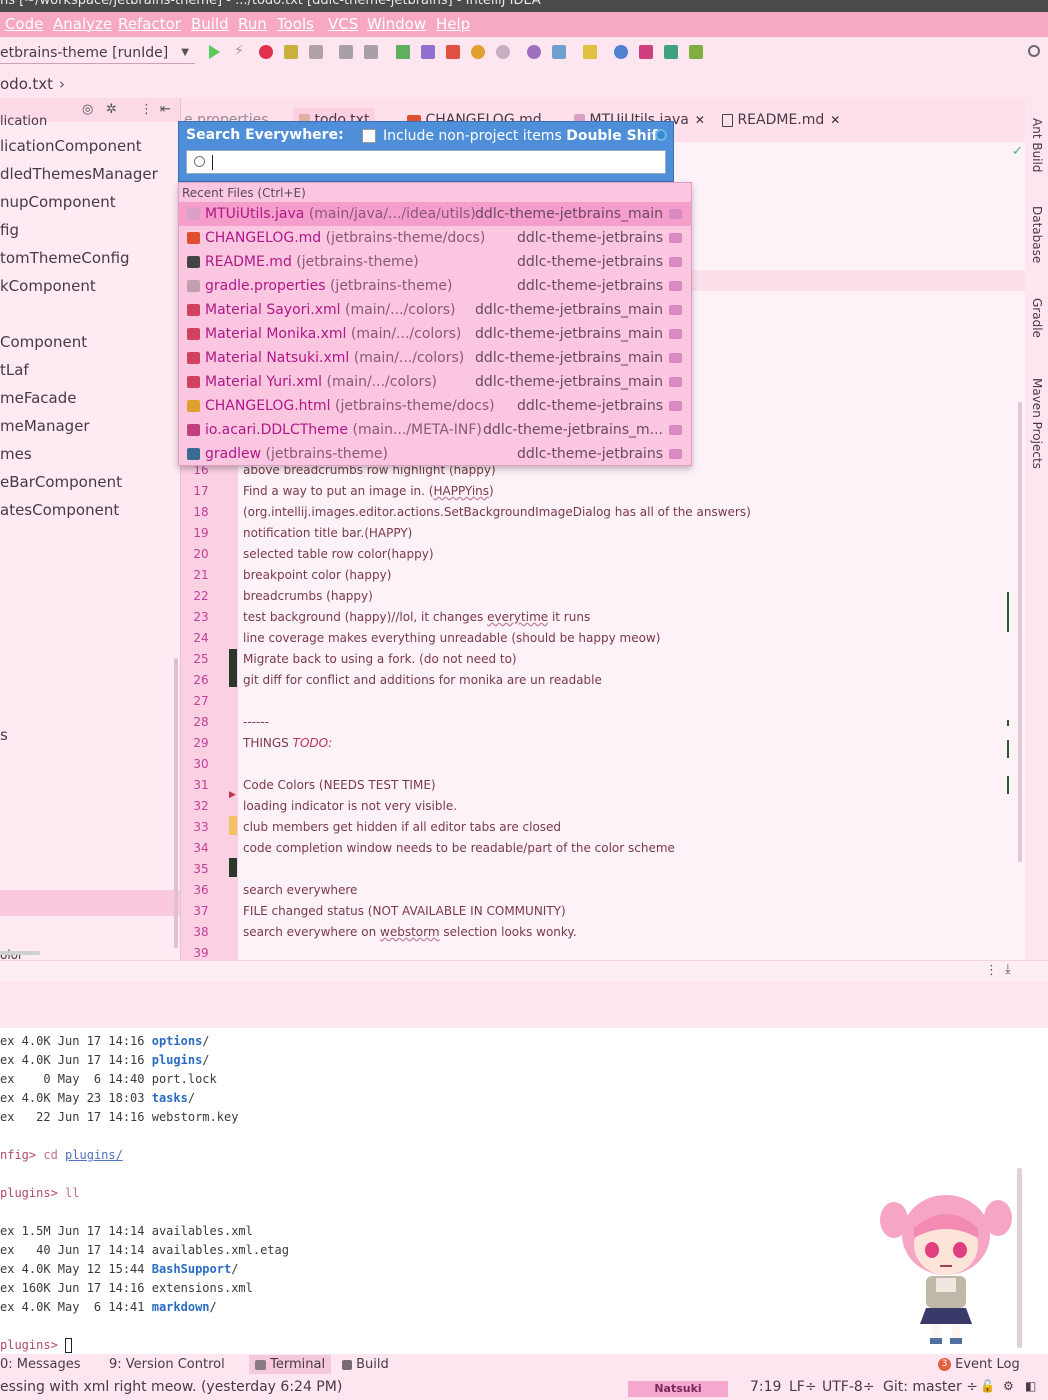 The image size is (1048, 1400). Describe the element at coordinates (241, 51) in the screenshot. I see `lightning-icon: ⚡` at that location.